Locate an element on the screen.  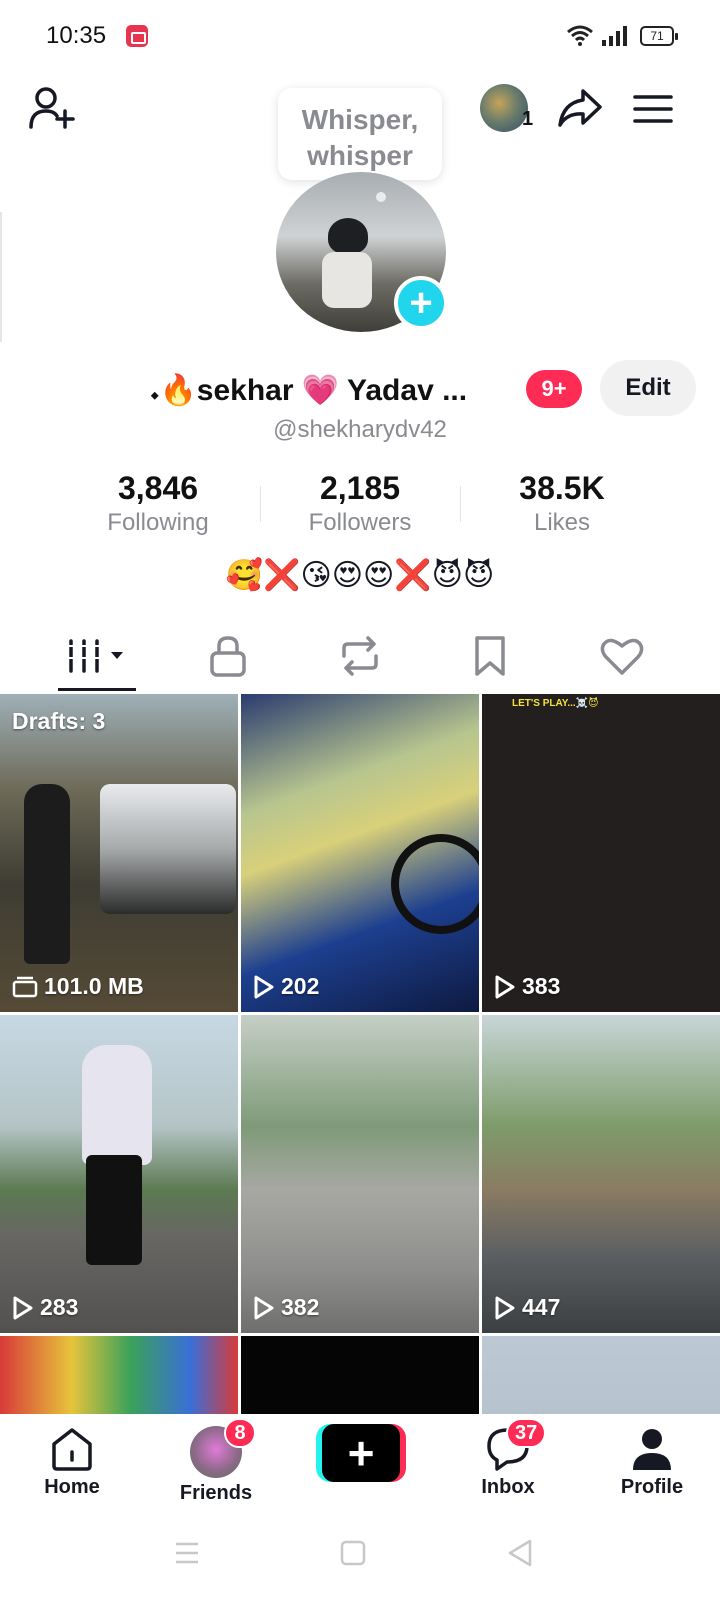
tab-private is located at coordinates (228, 656).